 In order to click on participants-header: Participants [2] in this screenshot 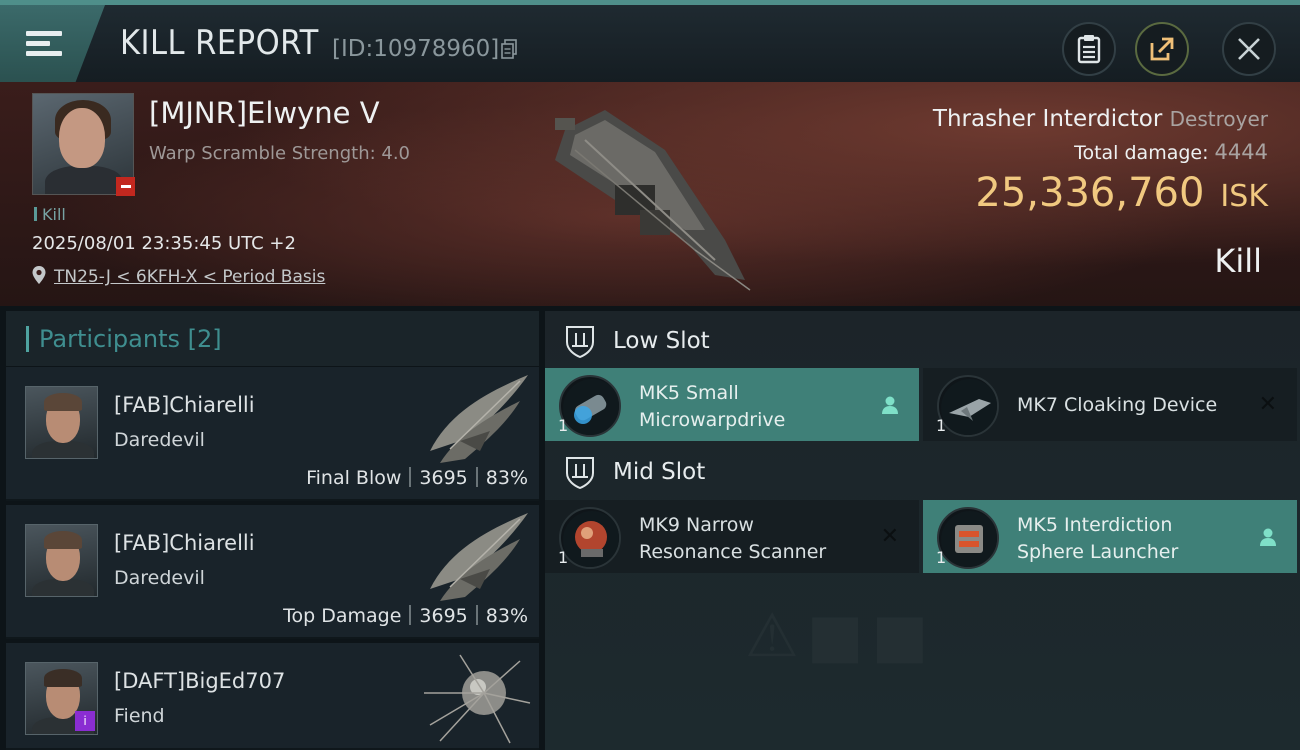, I will do `click(272, 338)`.